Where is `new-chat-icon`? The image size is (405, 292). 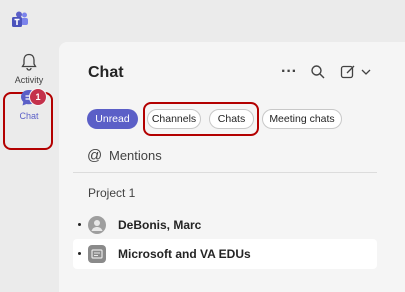
new-chat-icon is located at coordinates (348, 72).